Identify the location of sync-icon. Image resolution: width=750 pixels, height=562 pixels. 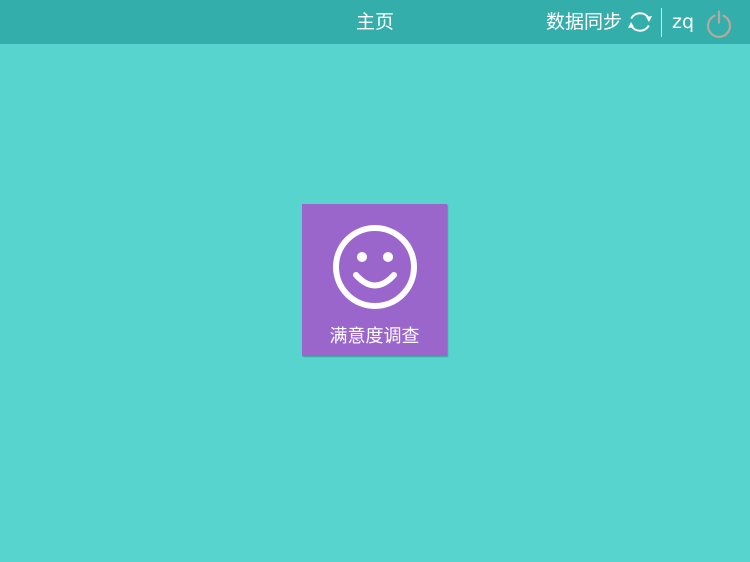
(640, 22).